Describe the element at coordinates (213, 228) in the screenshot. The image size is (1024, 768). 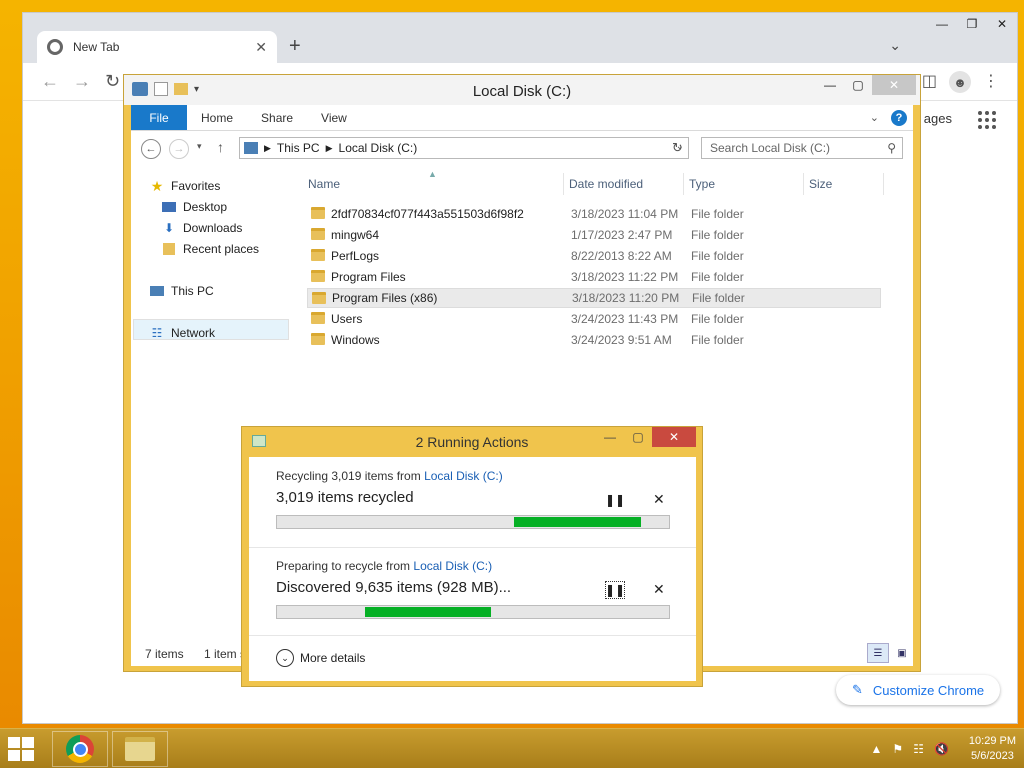
I see `nav-downloads-label: Downloads` at that location.